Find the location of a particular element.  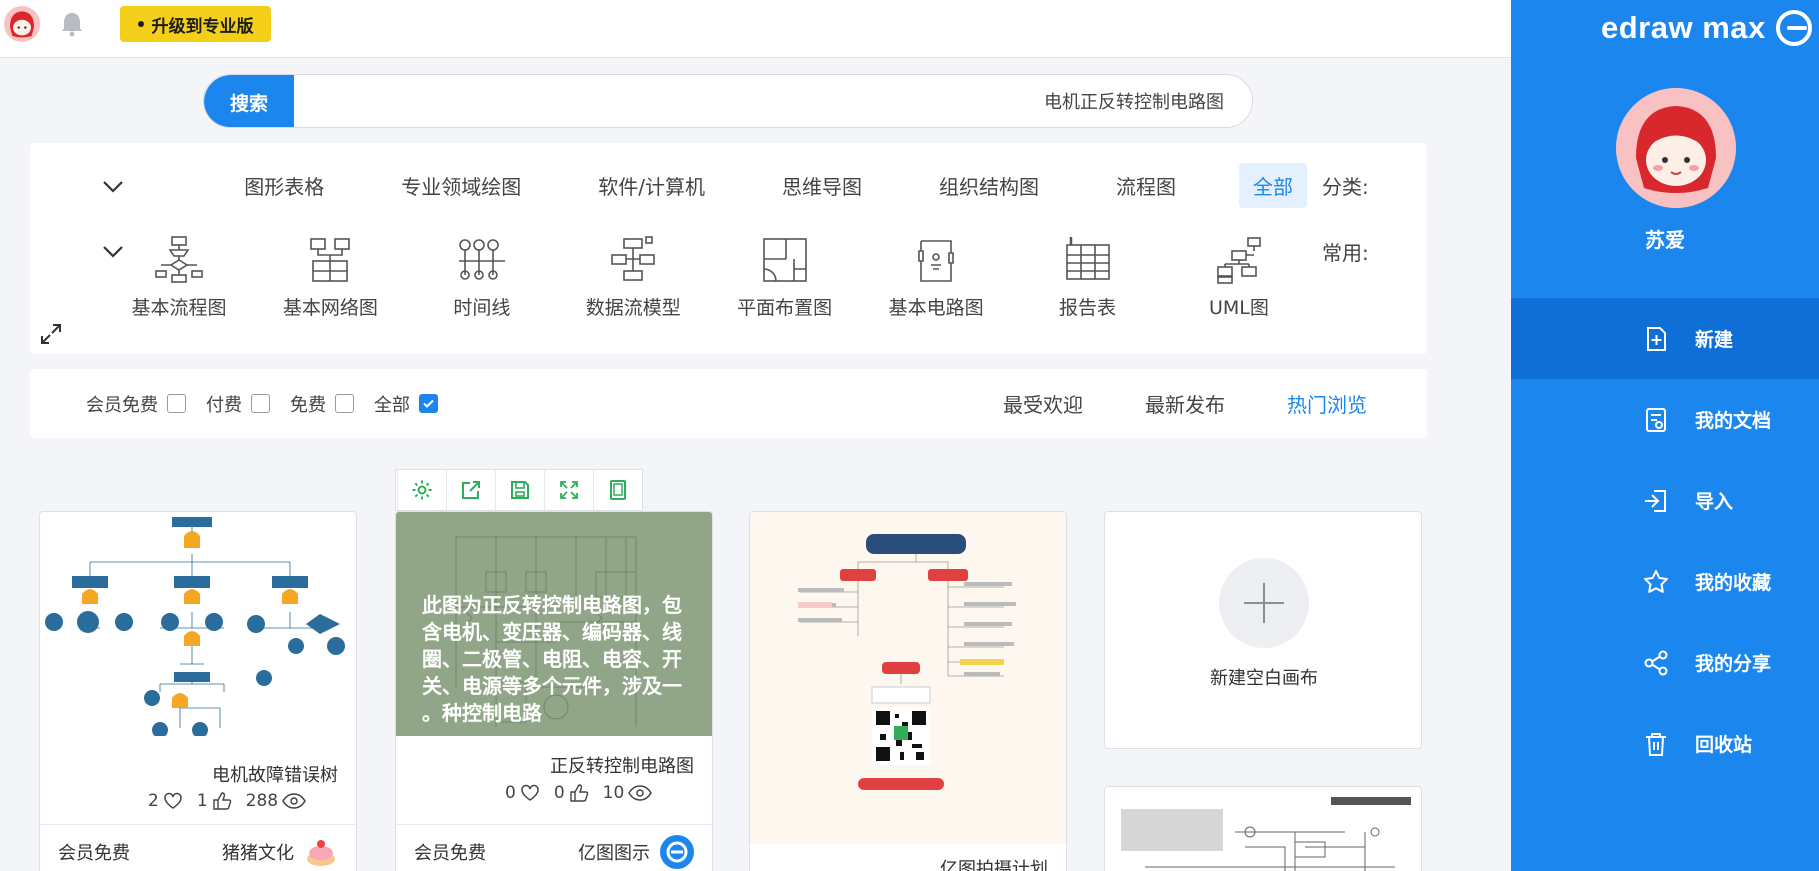

sidebar-item-my-docs: 我的文档 is located at coordinates (1665, 419).